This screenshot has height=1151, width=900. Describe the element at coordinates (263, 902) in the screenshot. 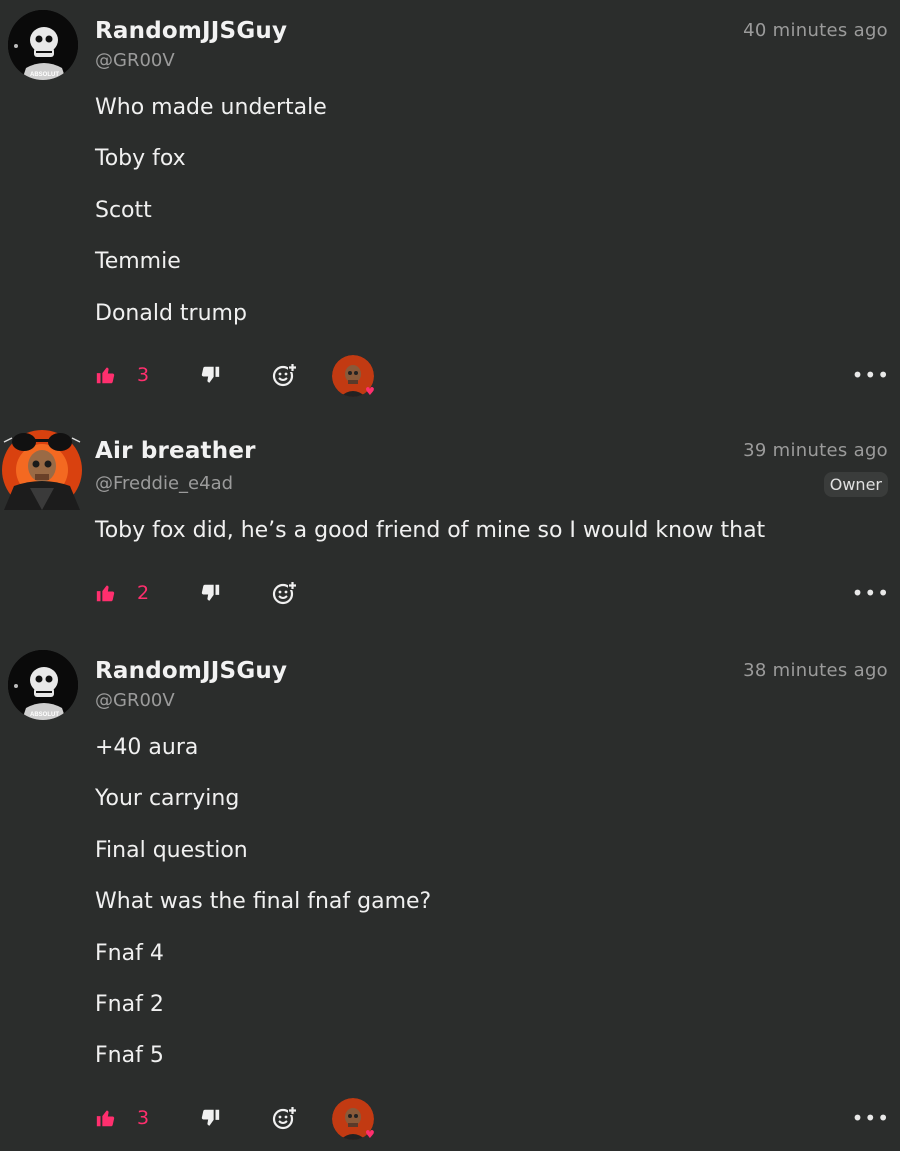

I see `comment-line: What was the final fnaf game?` at that location.